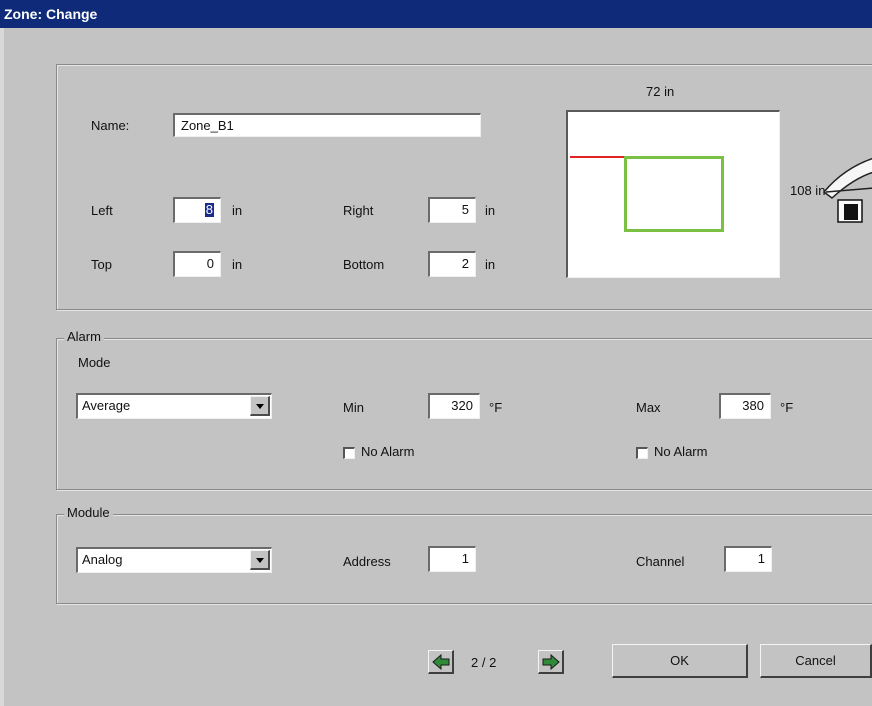 This screenshot has width=872, height=706. I want to click on max-input: 380, so click(745, 406).